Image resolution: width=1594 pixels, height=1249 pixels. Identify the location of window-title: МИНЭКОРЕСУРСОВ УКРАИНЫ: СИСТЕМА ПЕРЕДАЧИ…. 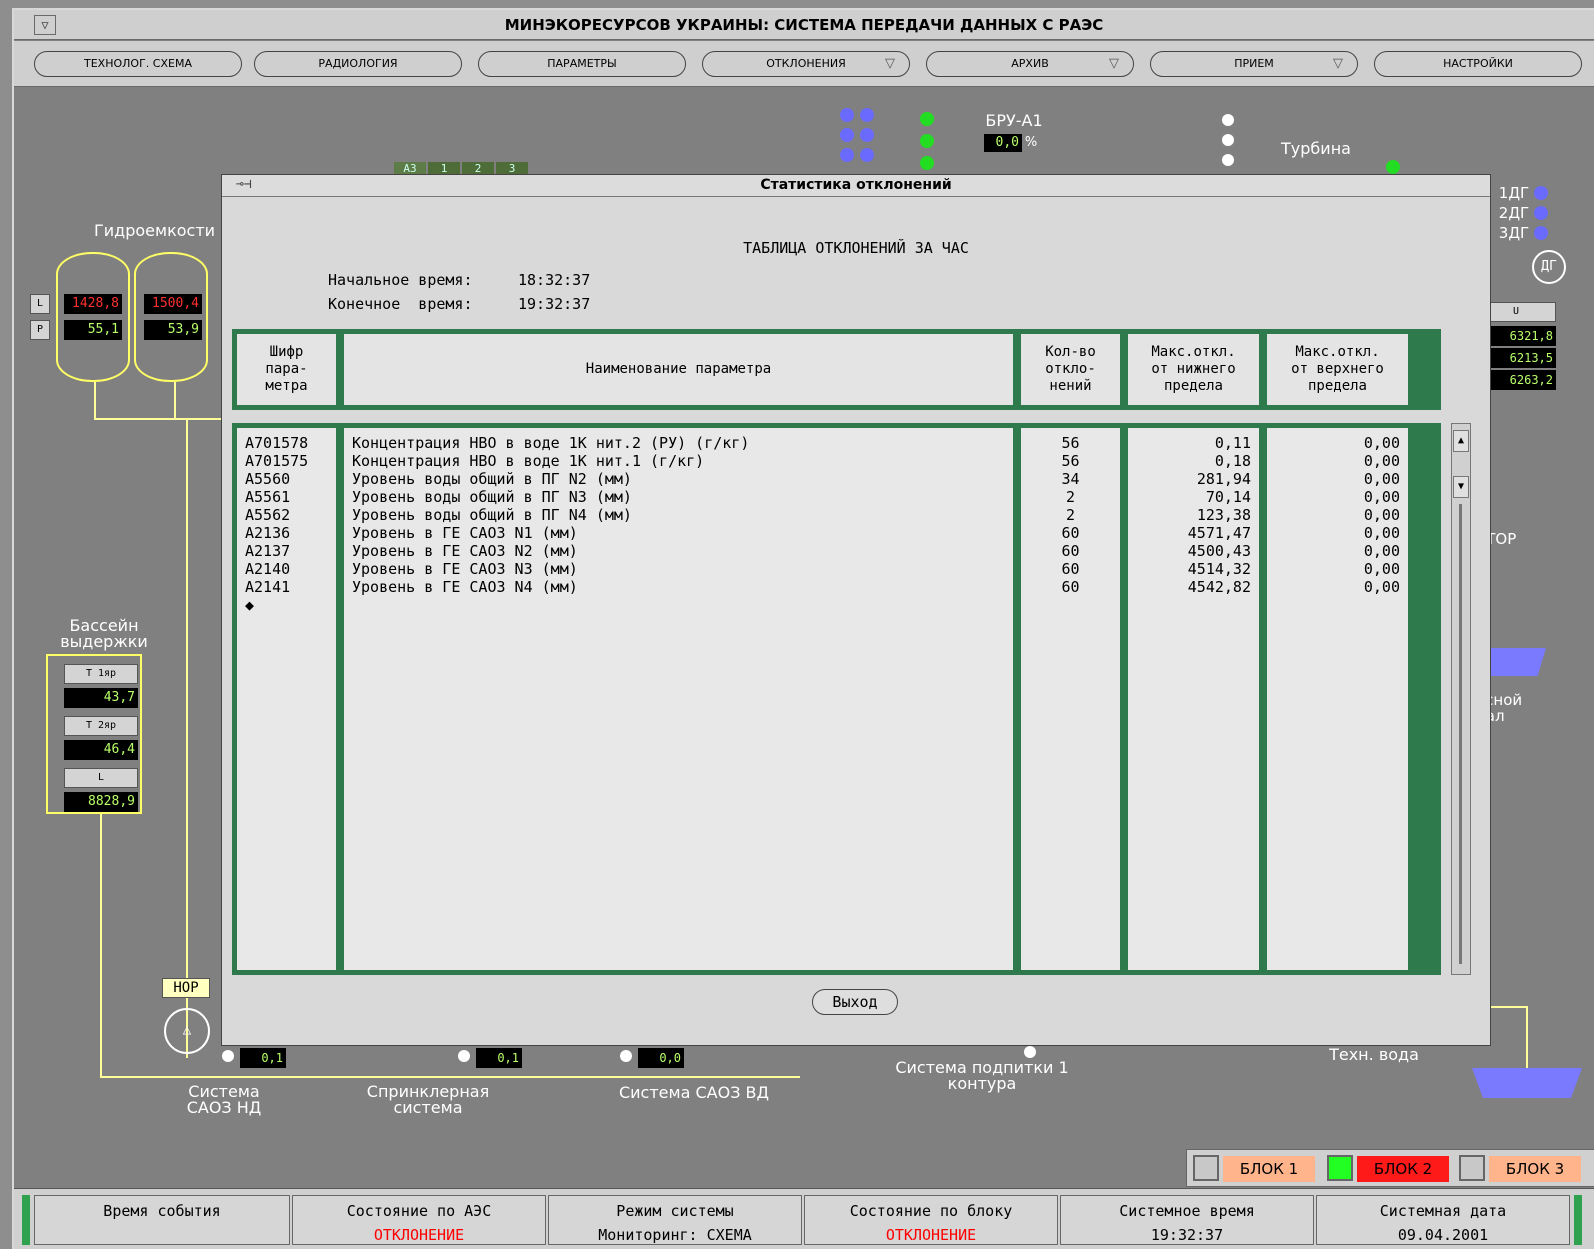
(804, 25).